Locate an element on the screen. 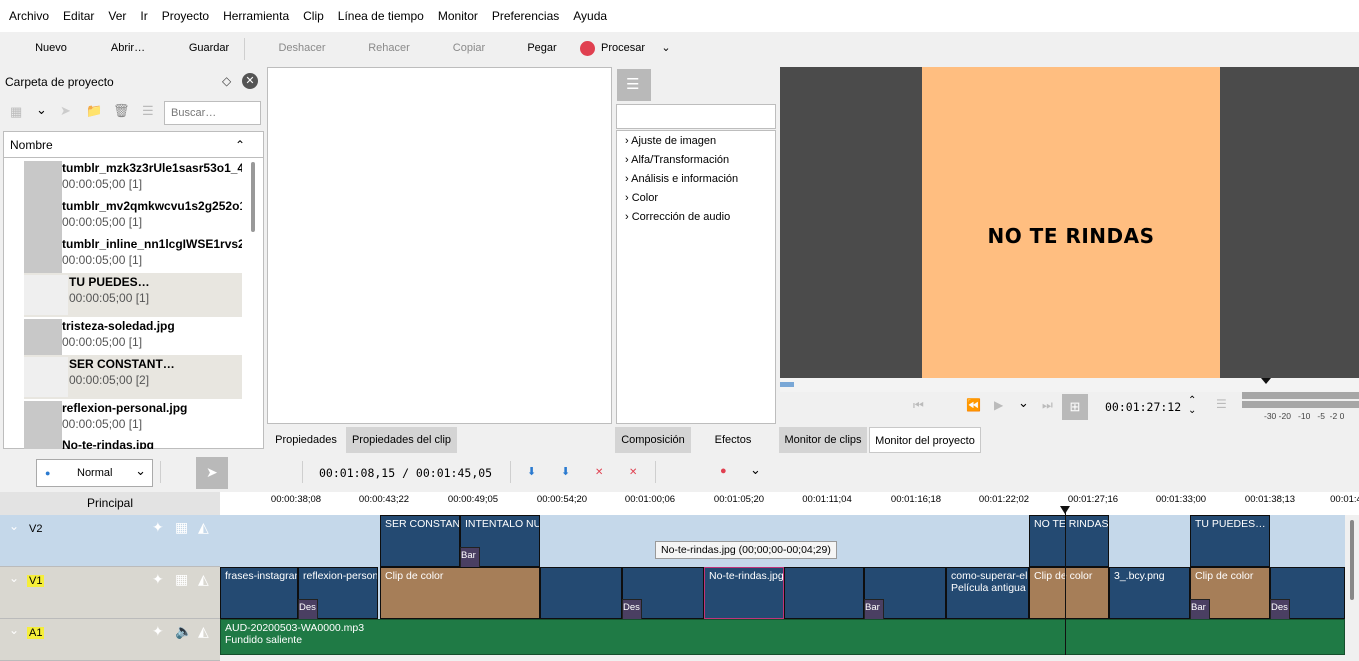  extract-icon: ✕ is located at coordinates (633, 472).